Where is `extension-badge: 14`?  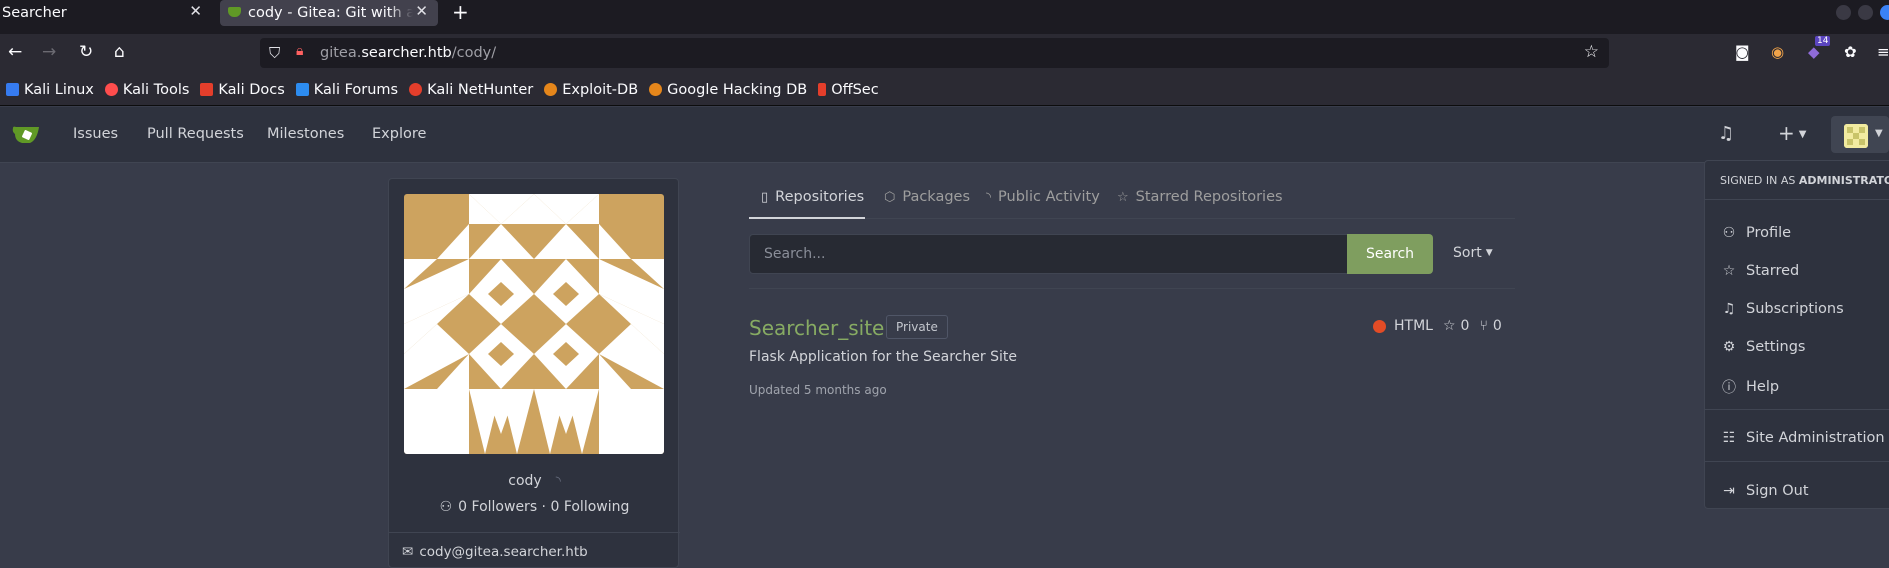 extension-badge: 14 is located at coordinates (1823, 41).